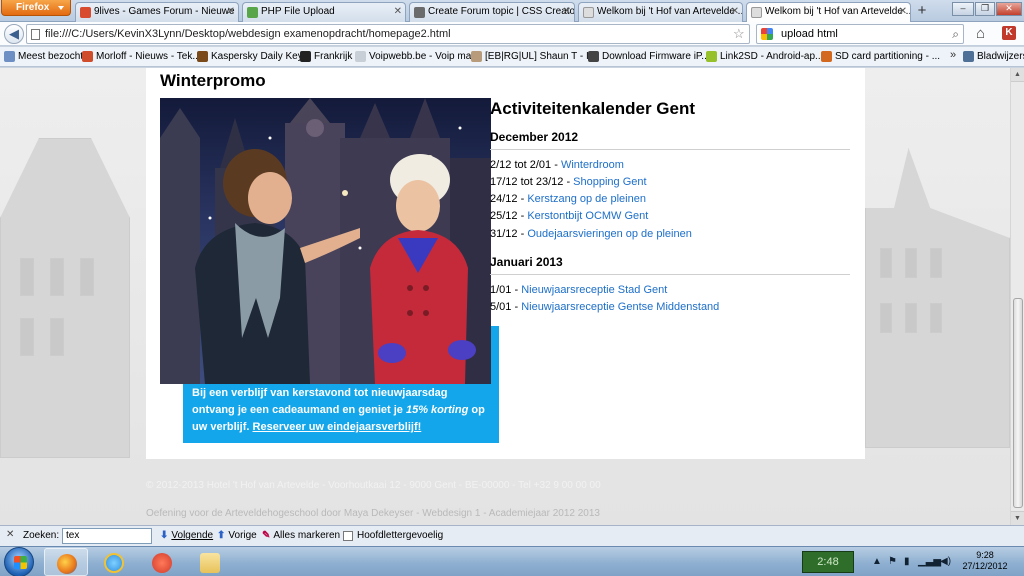 The height and width of the screenshot is (576, 1024). Describe the element at coordinates (877, 561) in the screenshot. I see `tray-expand-icon: ▲` at that location.